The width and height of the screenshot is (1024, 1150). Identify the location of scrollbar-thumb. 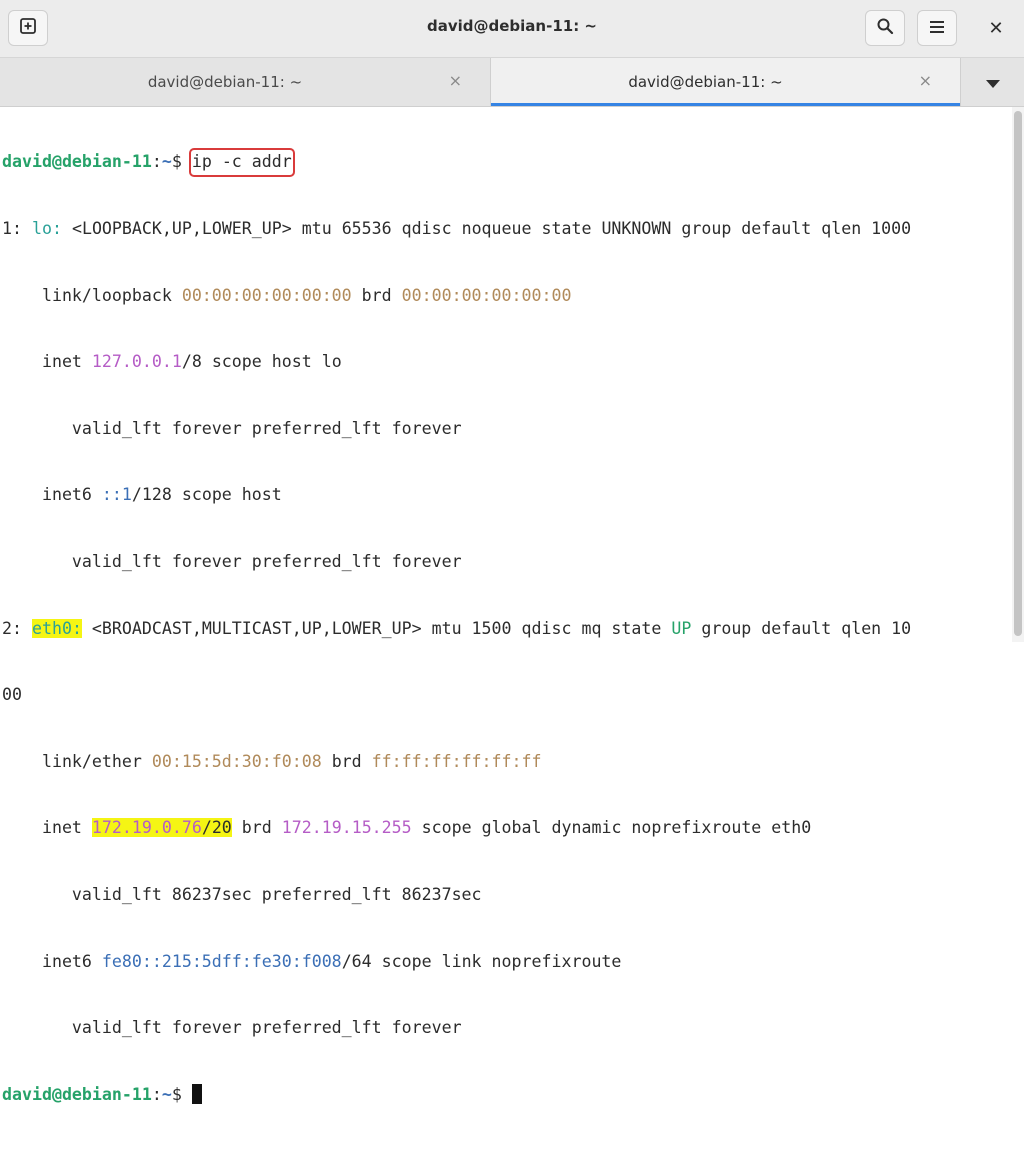
(1018, 373).